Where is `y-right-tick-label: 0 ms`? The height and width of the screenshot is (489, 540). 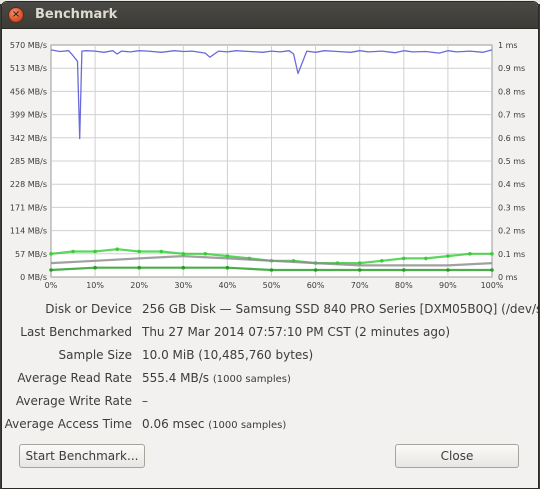
y-right-tick-label: 0 ms is located at coordinates (508, 277).